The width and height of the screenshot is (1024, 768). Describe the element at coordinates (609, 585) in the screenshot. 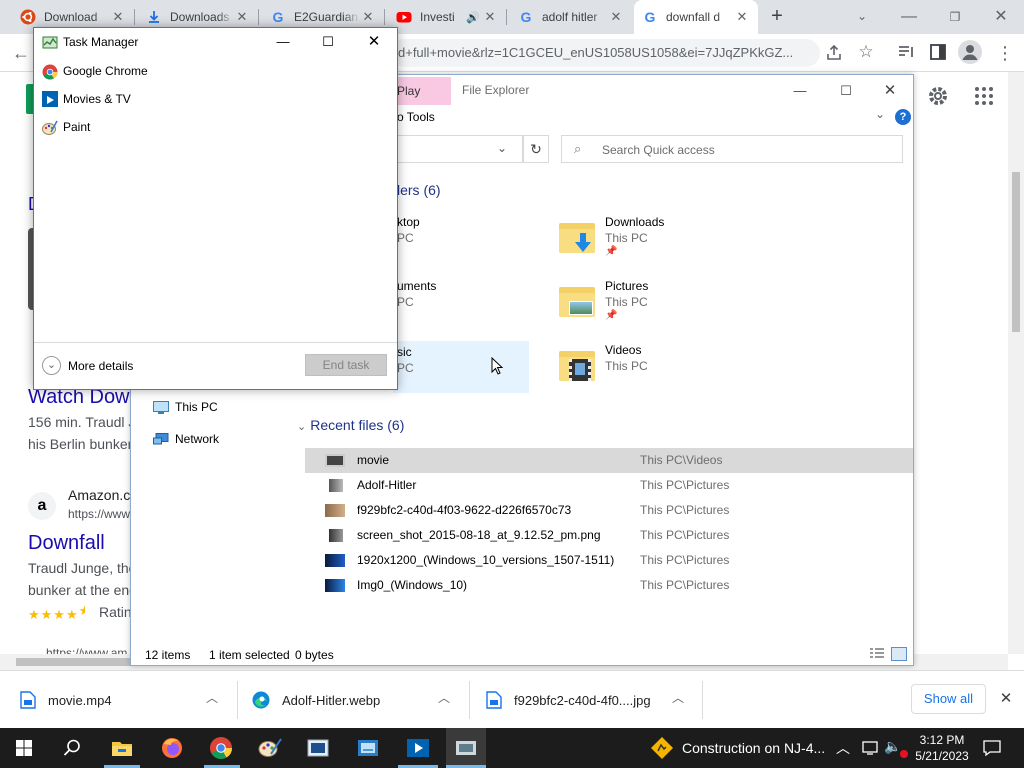

I see `file-row: Img0_(Windows_10) This PC\Pictures` at that location.